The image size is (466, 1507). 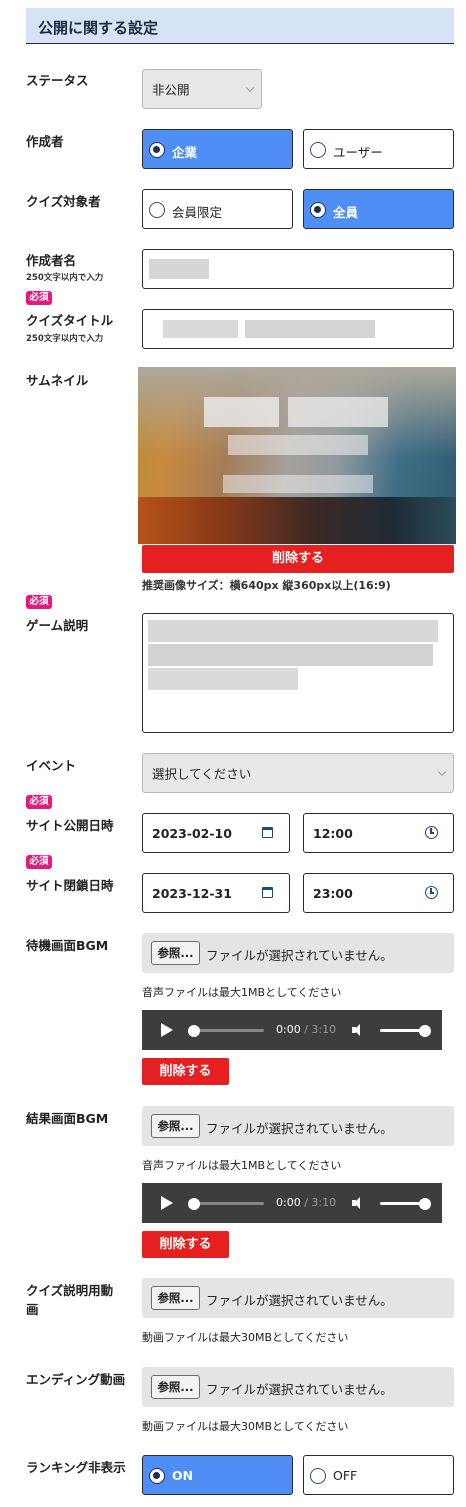 What do you see at coordinates (67, 945) in the screenshot?
I see `wait-bgm-label: 待機画面BGM` at bounding box center [67, 945].